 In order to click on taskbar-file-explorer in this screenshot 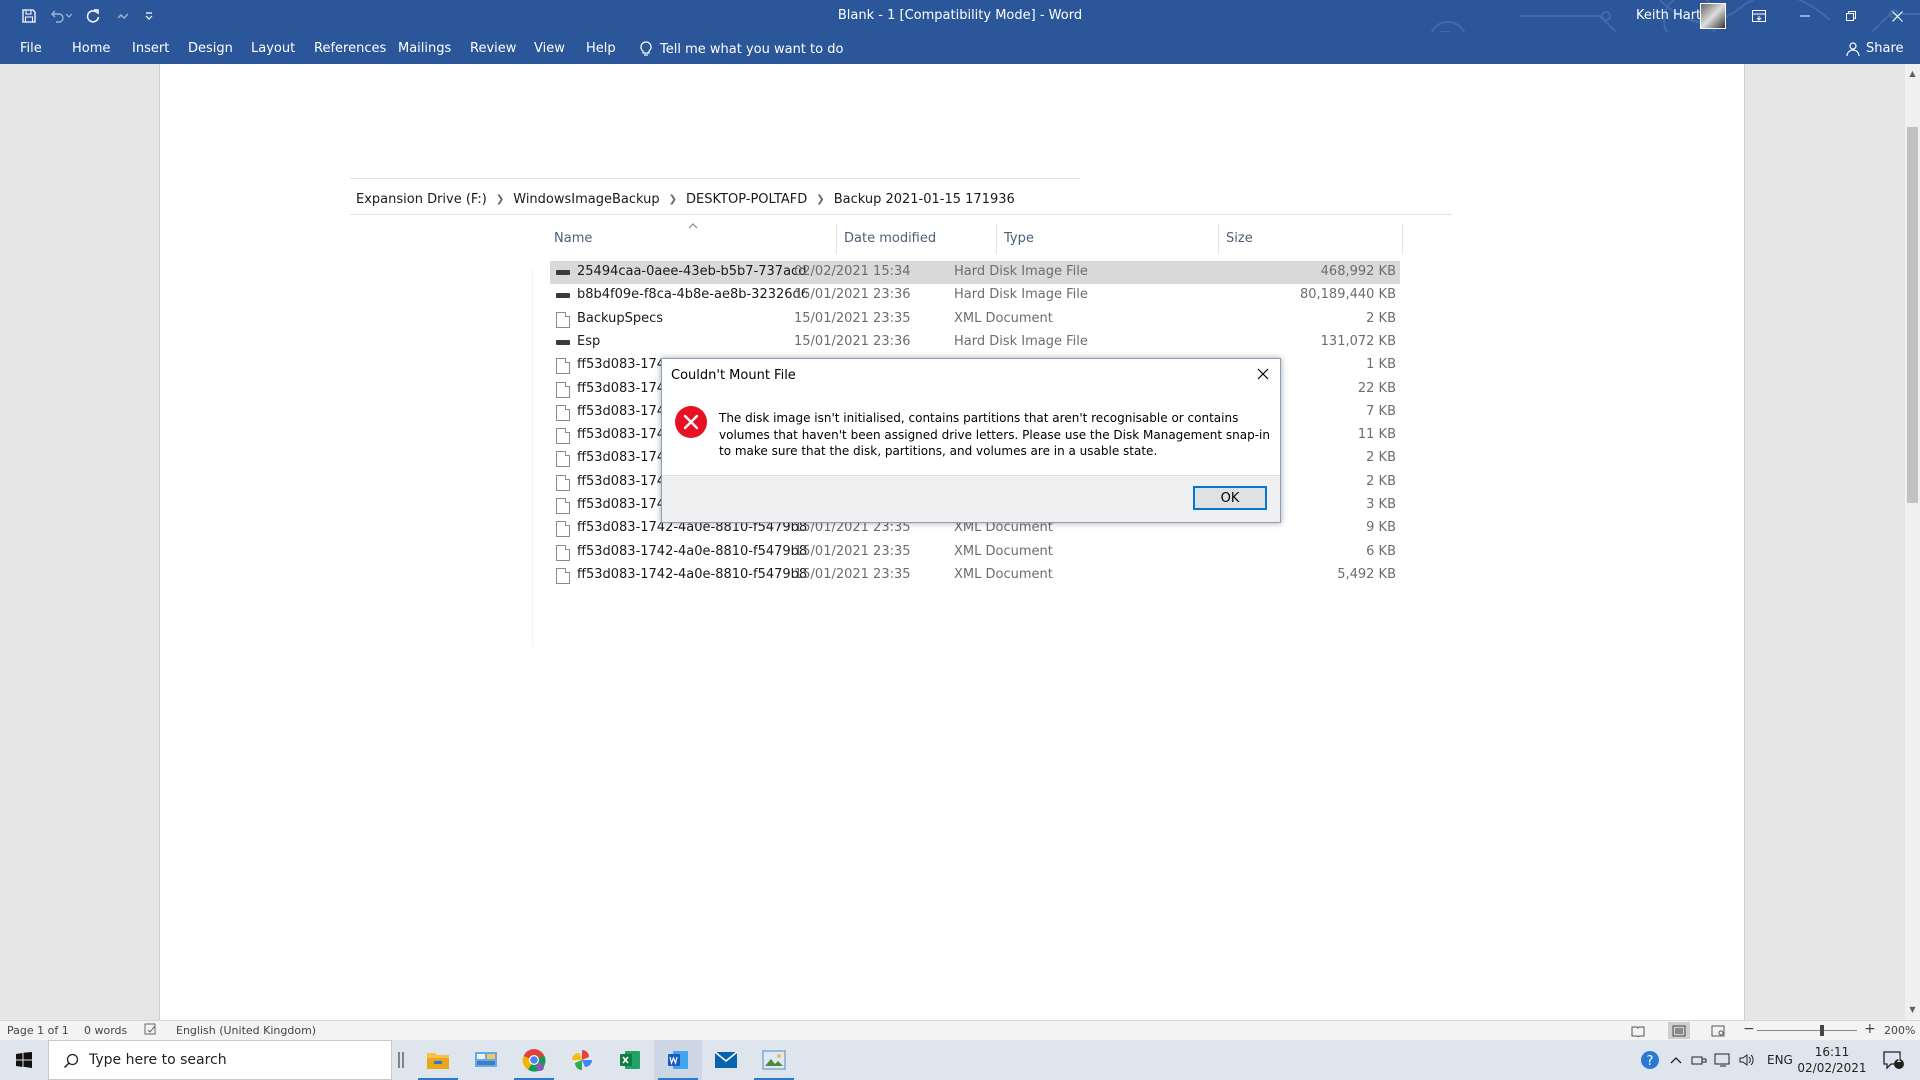, I will do `click(438, 1060)`.